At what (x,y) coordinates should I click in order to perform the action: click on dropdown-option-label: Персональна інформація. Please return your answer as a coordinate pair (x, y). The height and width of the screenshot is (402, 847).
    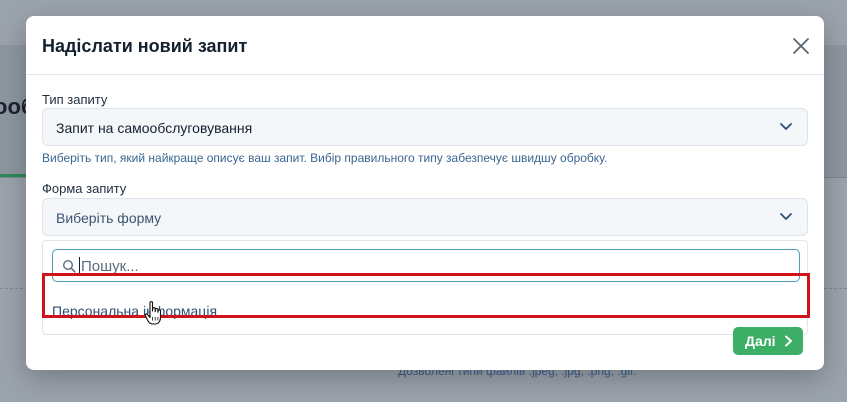
    Looking at the image, I should click on (135, 311).